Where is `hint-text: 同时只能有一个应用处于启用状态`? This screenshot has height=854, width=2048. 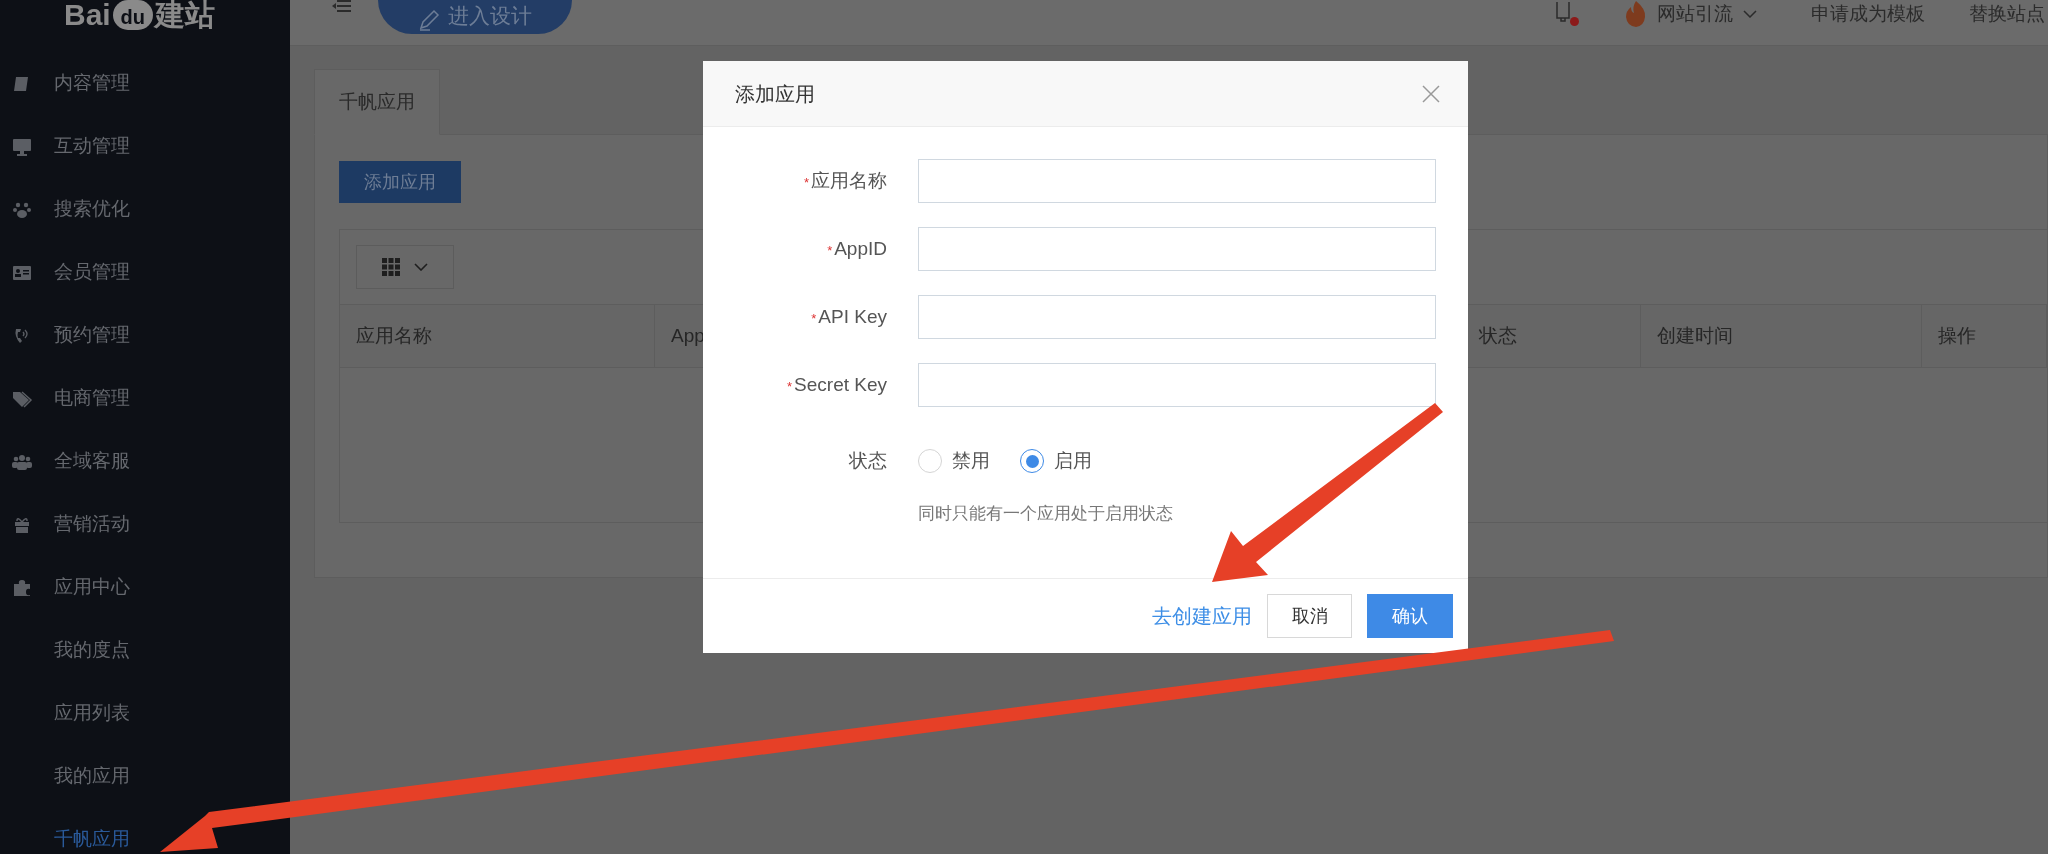
hint-text: 同时只能有一个应用处于启用状态 is located at coordinates (1045, 513).